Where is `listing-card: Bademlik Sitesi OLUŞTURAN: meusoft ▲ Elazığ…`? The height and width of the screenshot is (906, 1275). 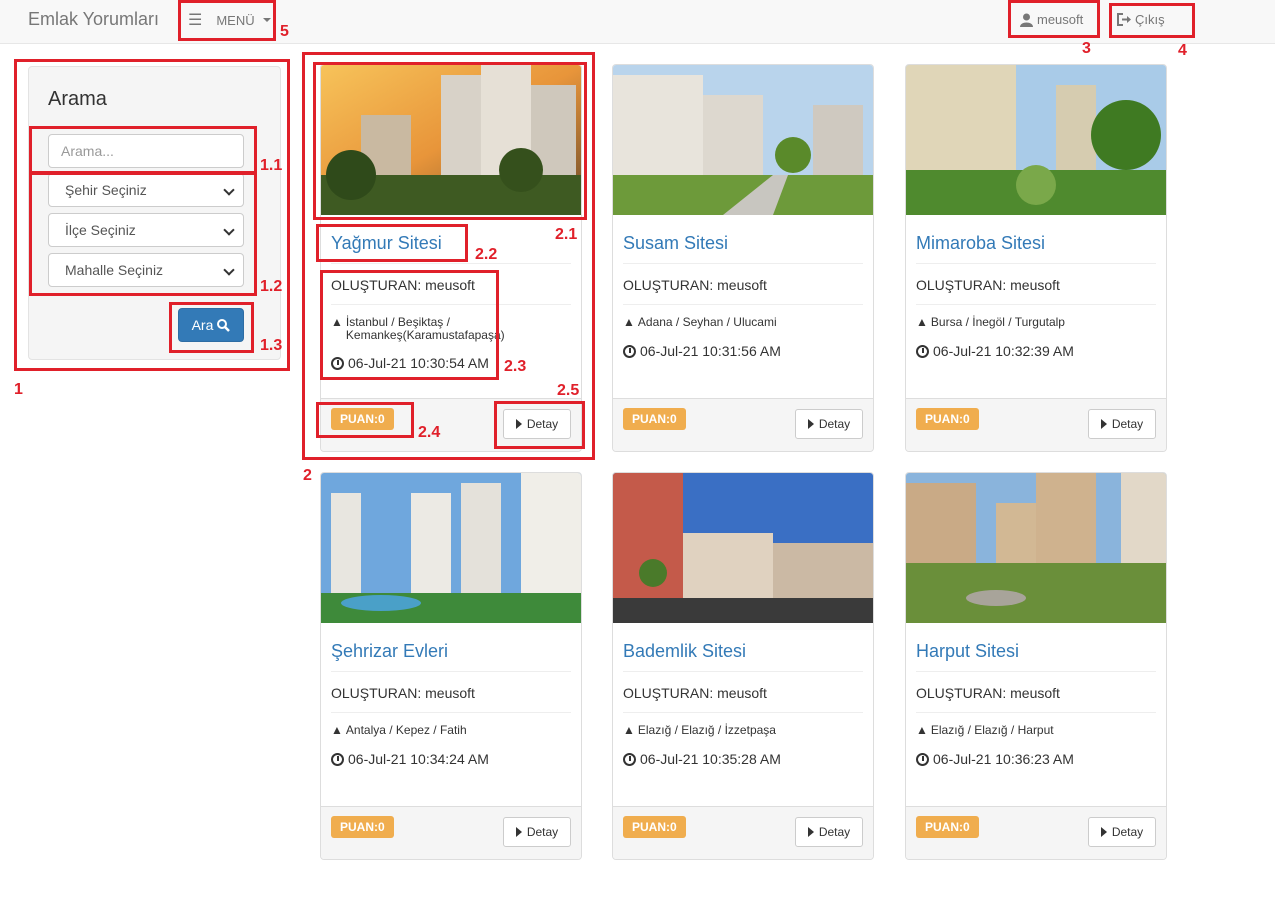
listing-card: Bademlik Sitesi OLUŞTURAN: meusoft ▲ Elazığ… is located at coordinates (743, 666).